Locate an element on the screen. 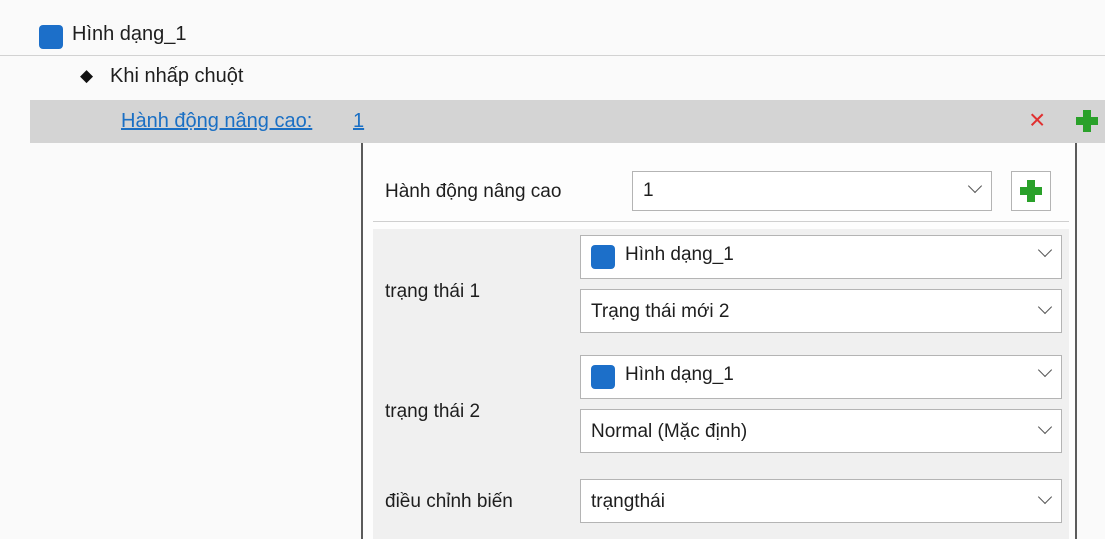 The image size is (1105, 539). shape-label: Hình dạng_1 is located at coordinates (129, 34).